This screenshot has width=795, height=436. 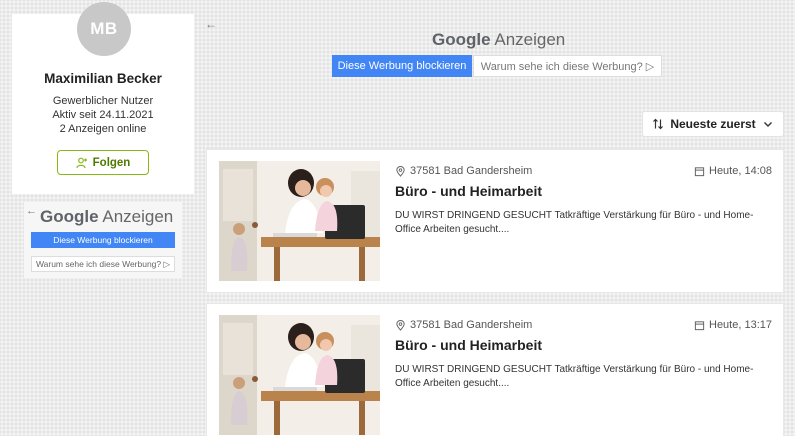 I want to click on sort-label: Neueste zuerst, so click(x=713, y=124).